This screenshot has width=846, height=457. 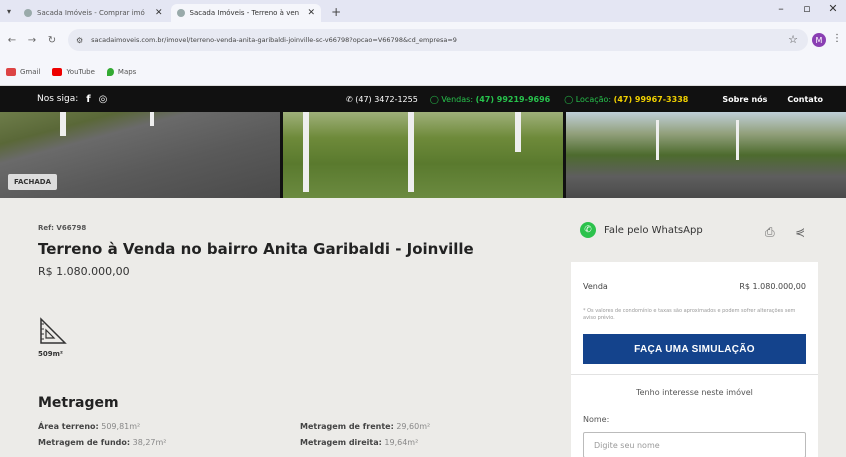 What do you see at coordinates (341, 442) in the screenshot?
I see `spec-label: Metragem direita:` at bounding box center [341, 442].